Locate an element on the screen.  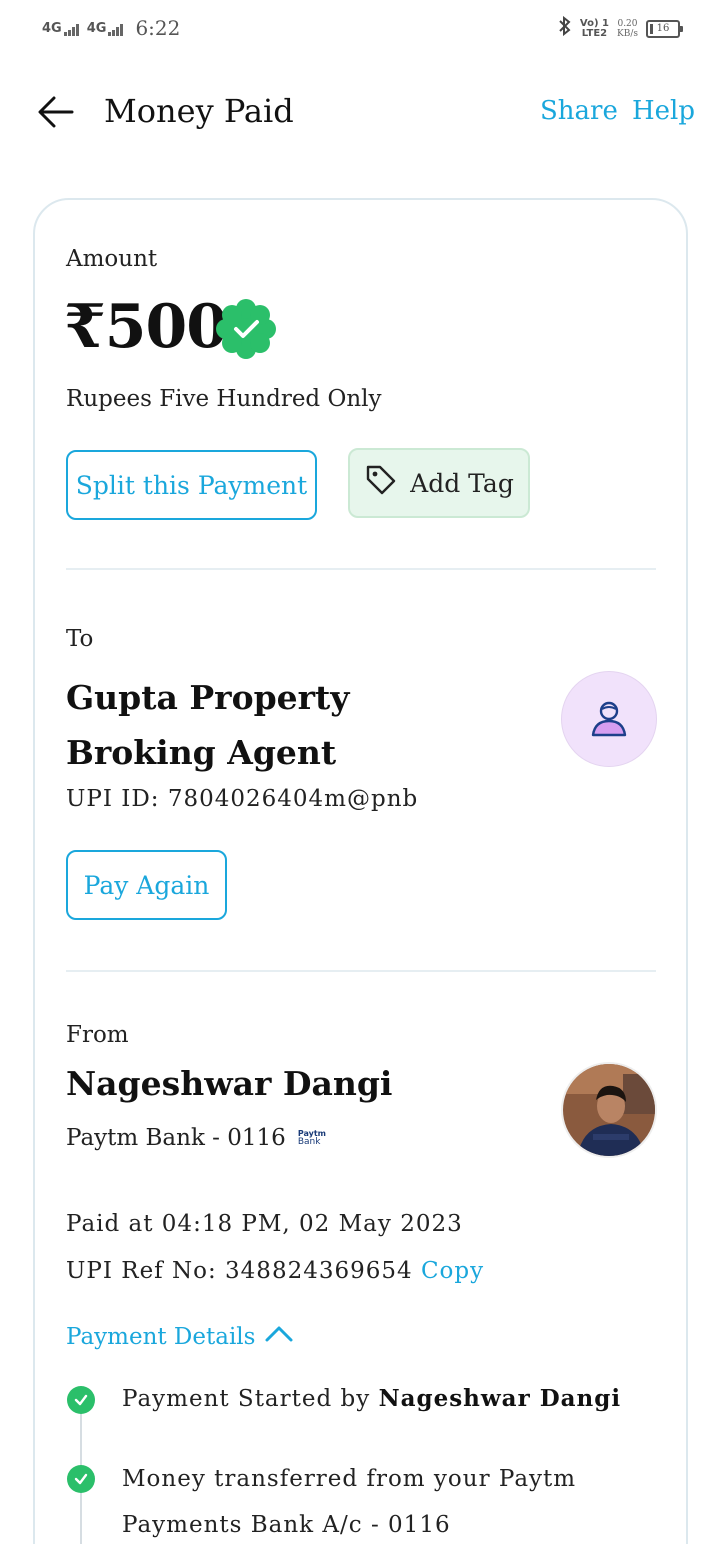
network-type-1: 4G is located at coordinates (52, 28).